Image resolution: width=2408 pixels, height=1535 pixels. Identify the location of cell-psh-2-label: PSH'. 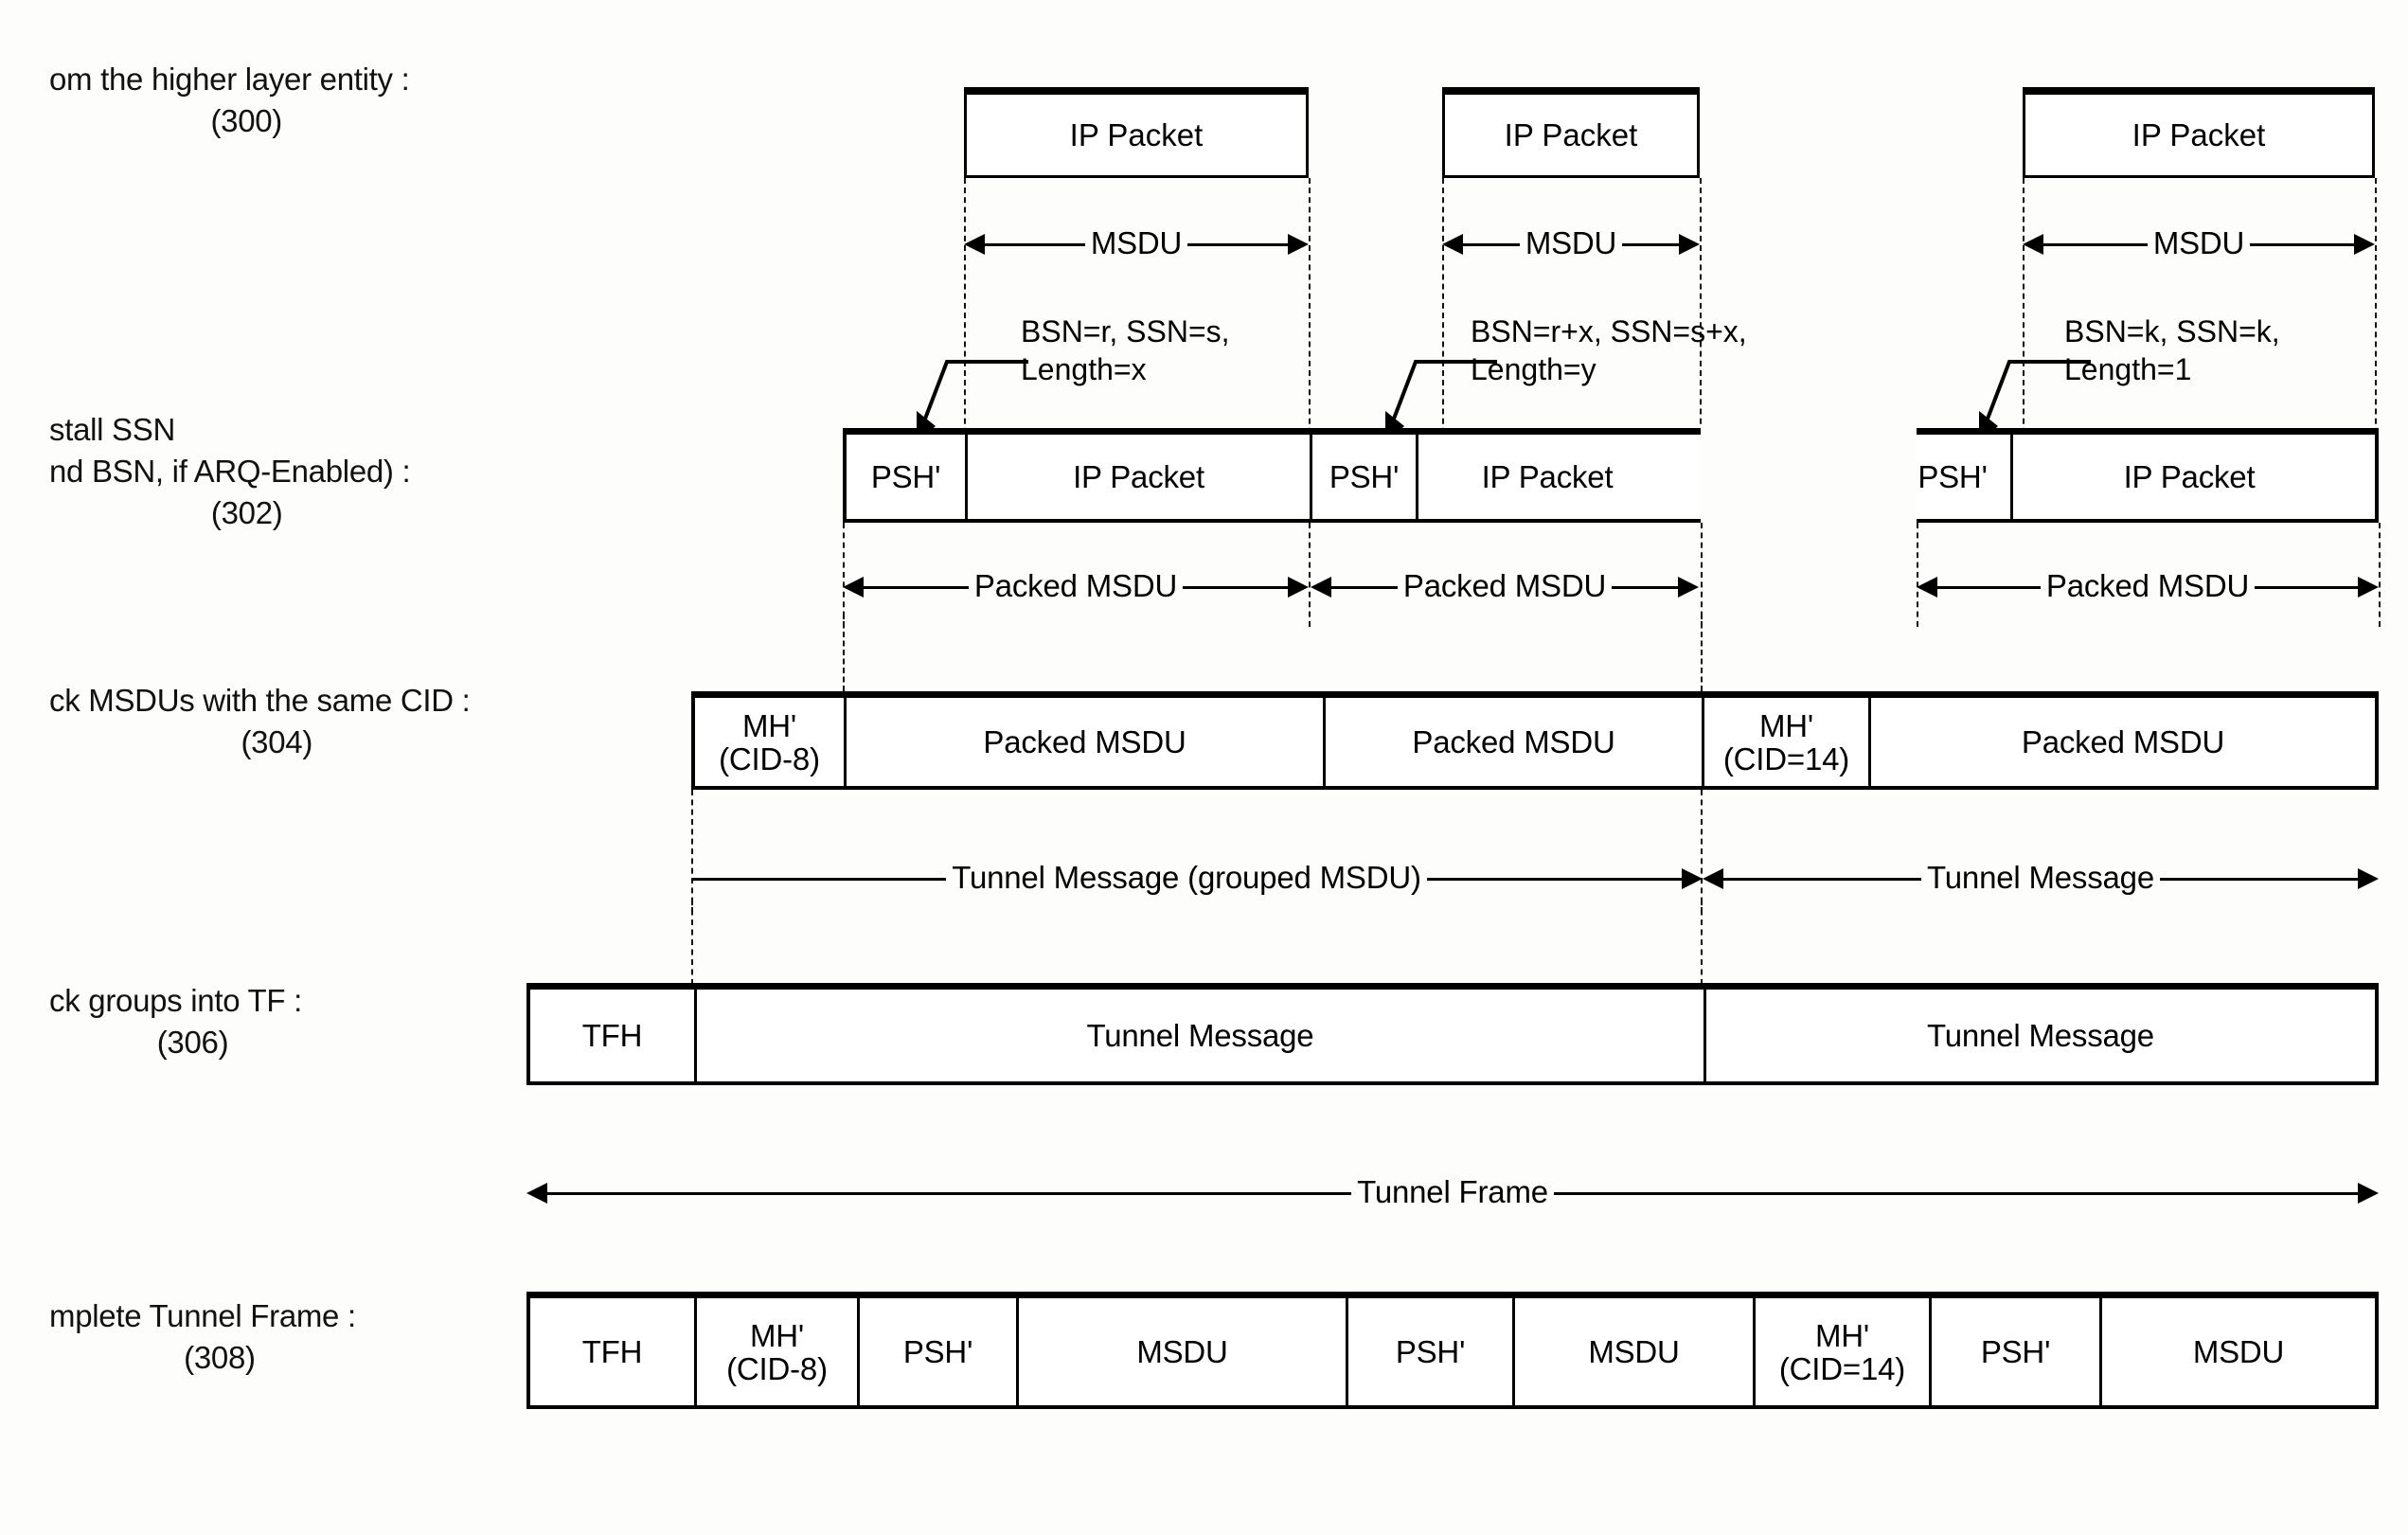
(1364, 476).